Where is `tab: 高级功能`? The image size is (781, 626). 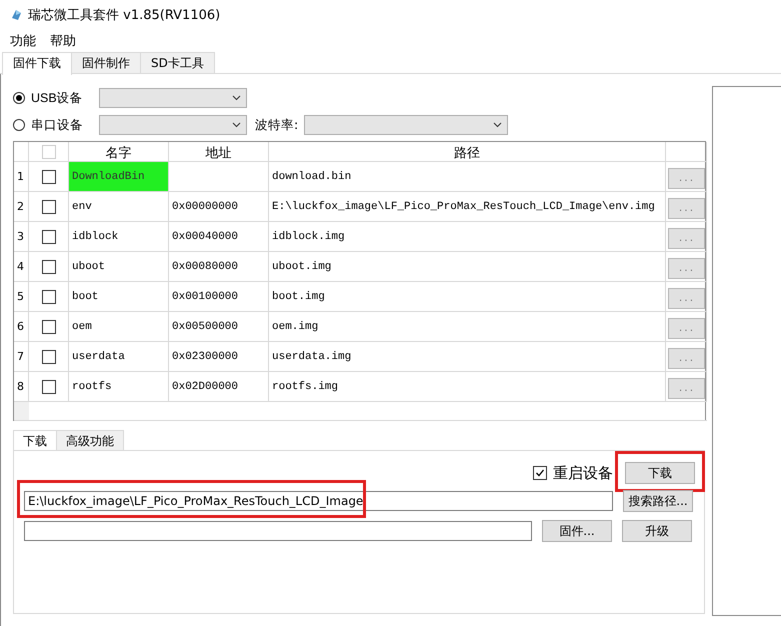 tab: 高级功能 is located at coordinates (90, 440).